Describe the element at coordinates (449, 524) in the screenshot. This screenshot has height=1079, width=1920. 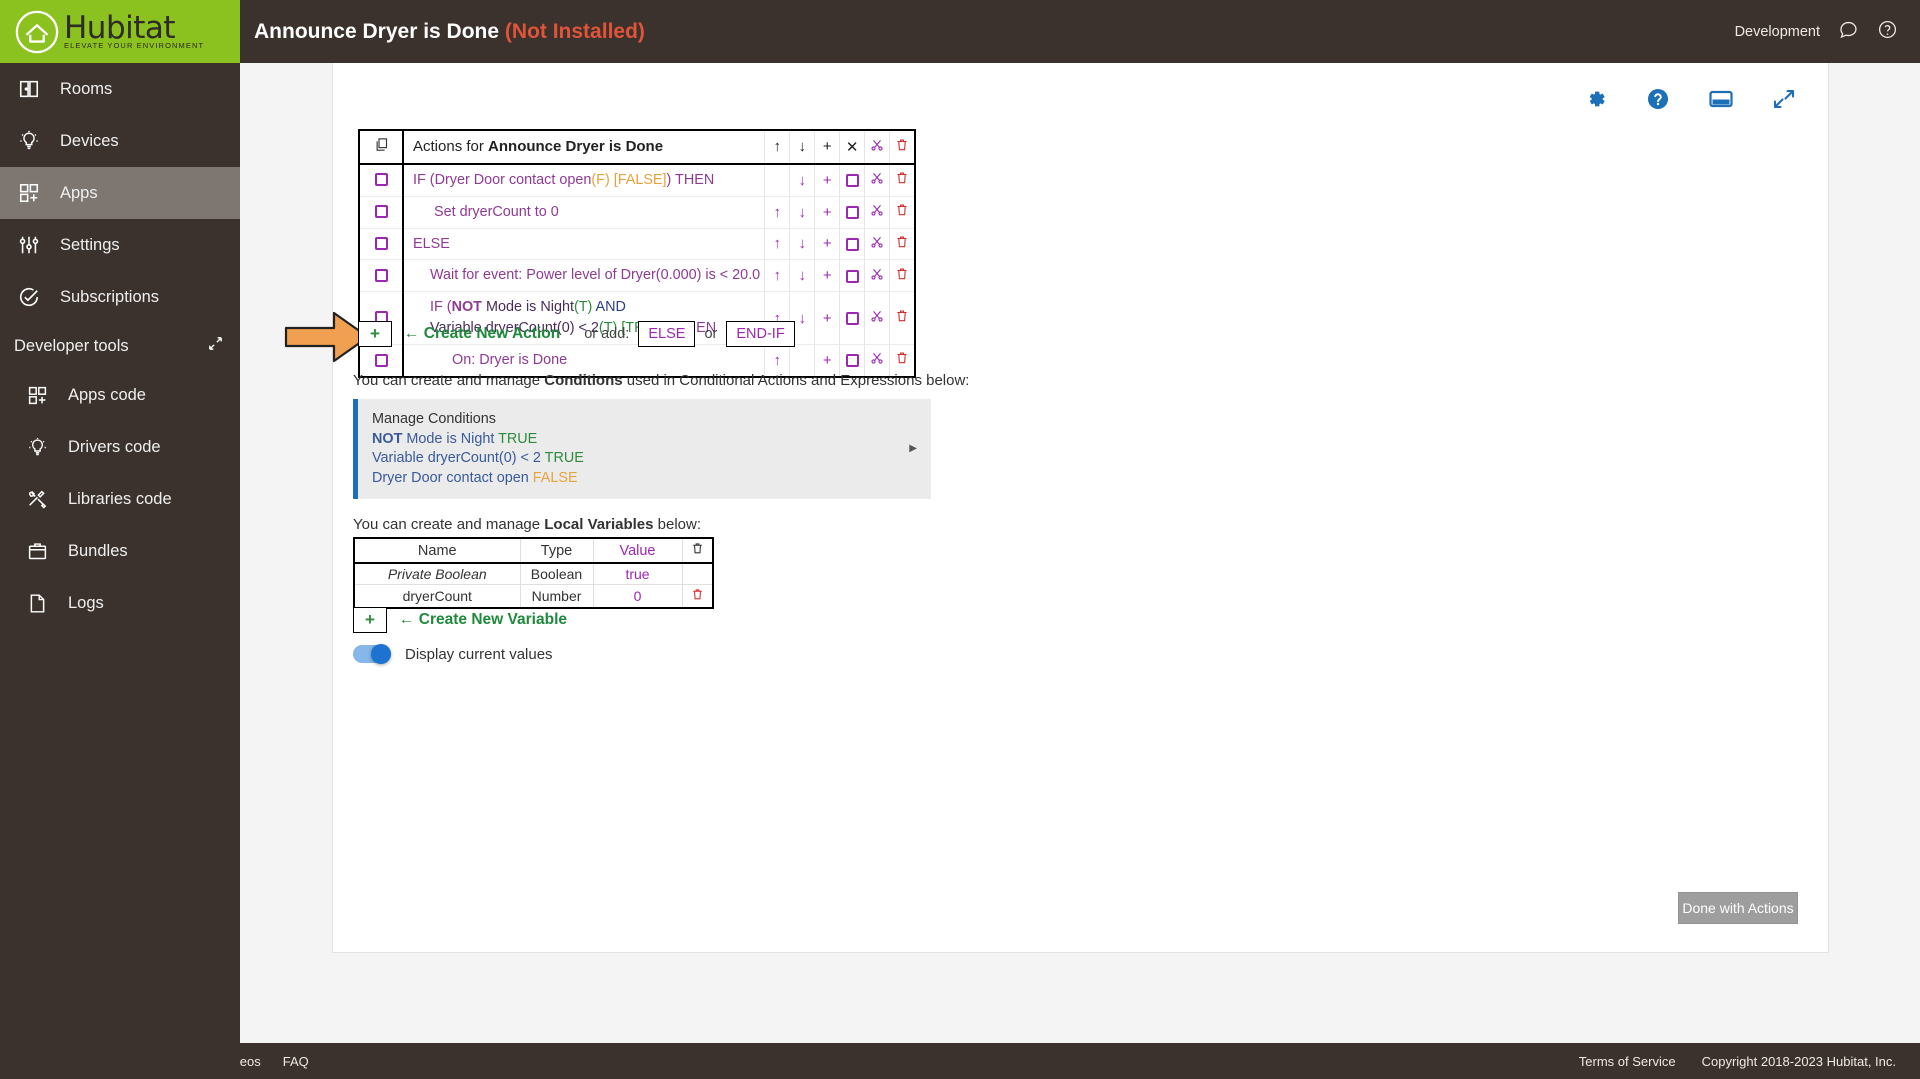
I see `variables-lead-pre: You can create and manage` at that location.